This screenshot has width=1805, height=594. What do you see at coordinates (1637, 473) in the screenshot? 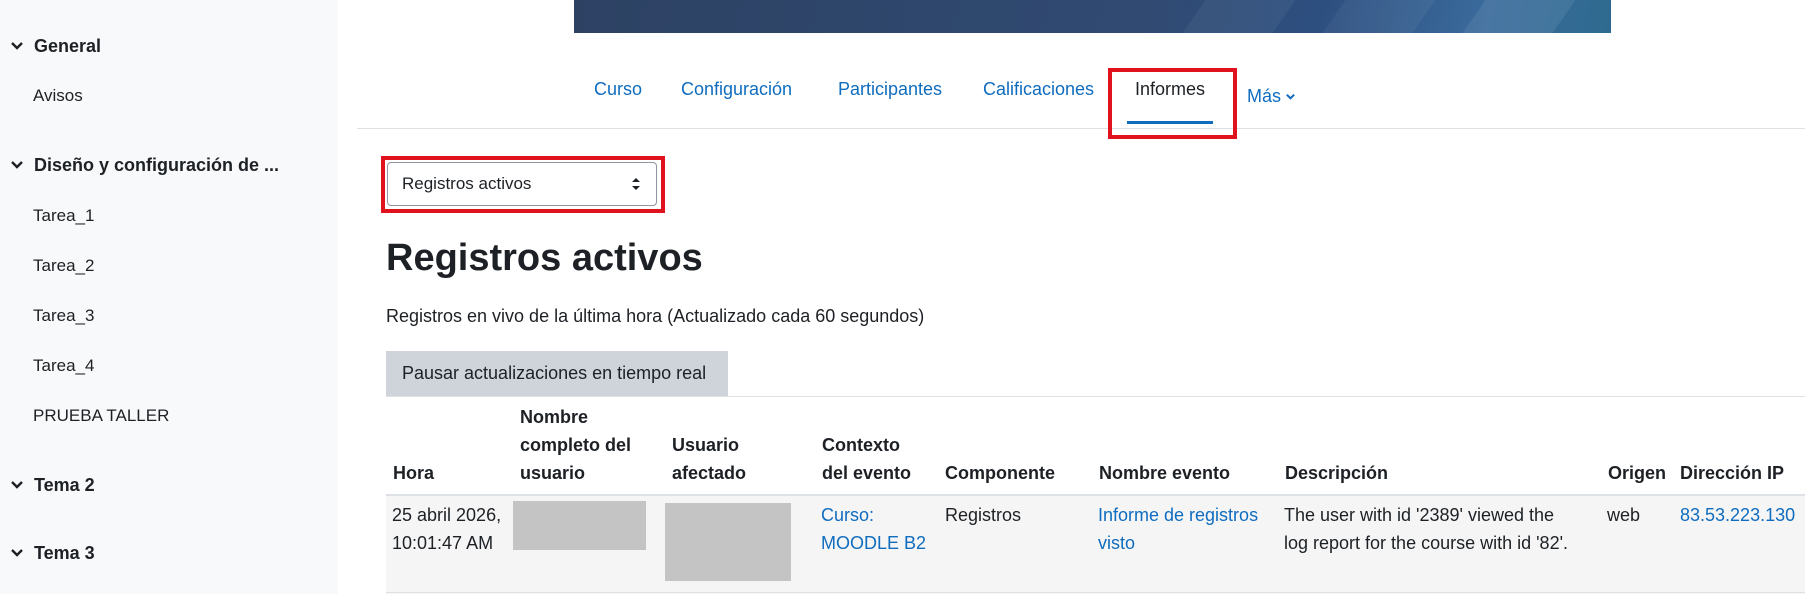
I see `column-header-origin: Origen` at bounding box center [1637, 473].